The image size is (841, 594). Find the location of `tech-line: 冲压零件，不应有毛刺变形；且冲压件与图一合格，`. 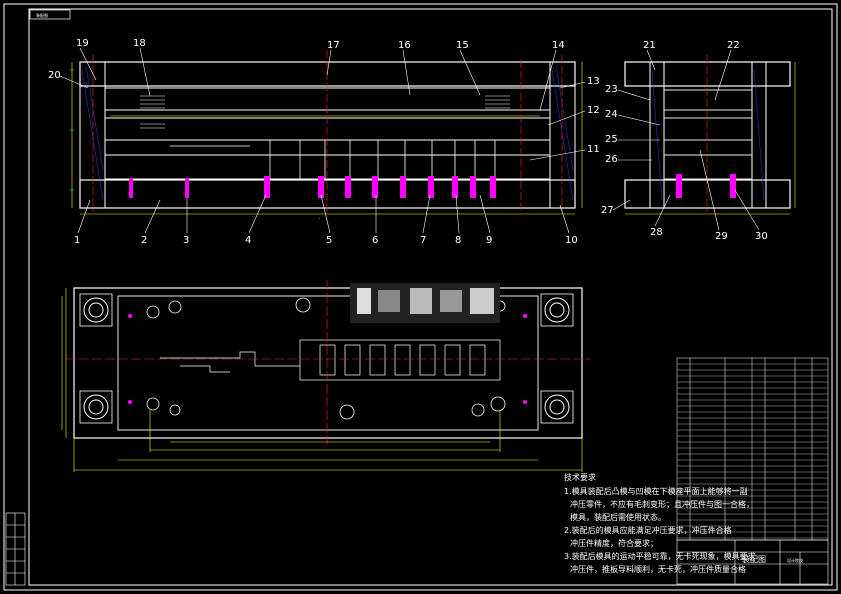

tech-line: 冲压零件，不应有毛刺变形；且冲压件与图一合格， is located at coordinates (662, 504).